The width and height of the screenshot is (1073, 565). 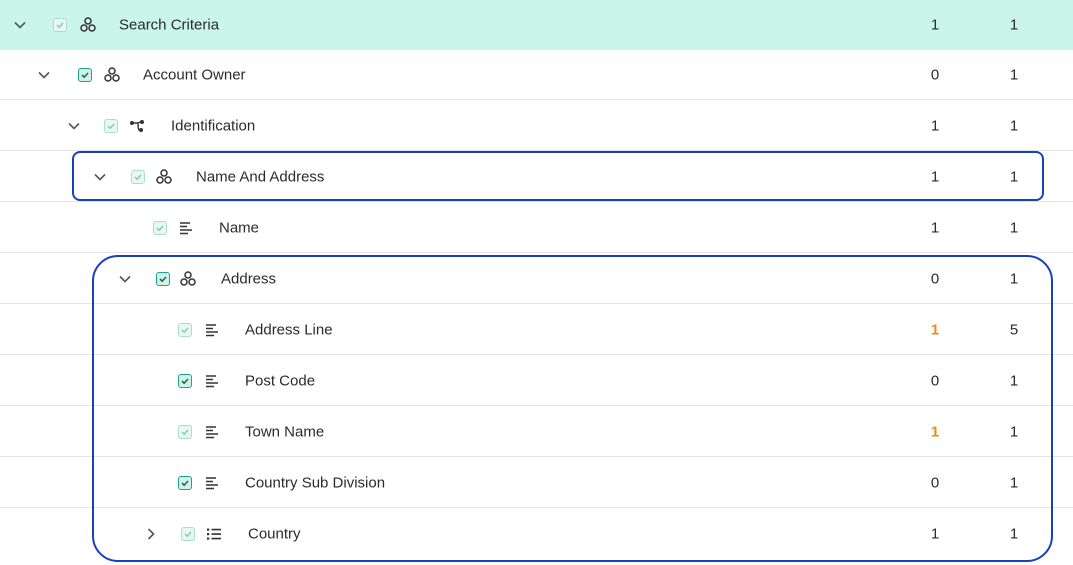 I want to click on row-label: Name, so click(x=239, y=227).